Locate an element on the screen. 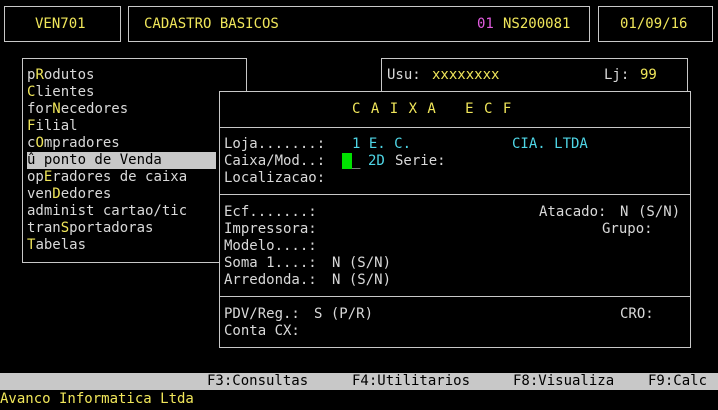 The width and height of the screenshot is (718, 410). atacado-hint: (S/N) is located at coordinates (659, 212).